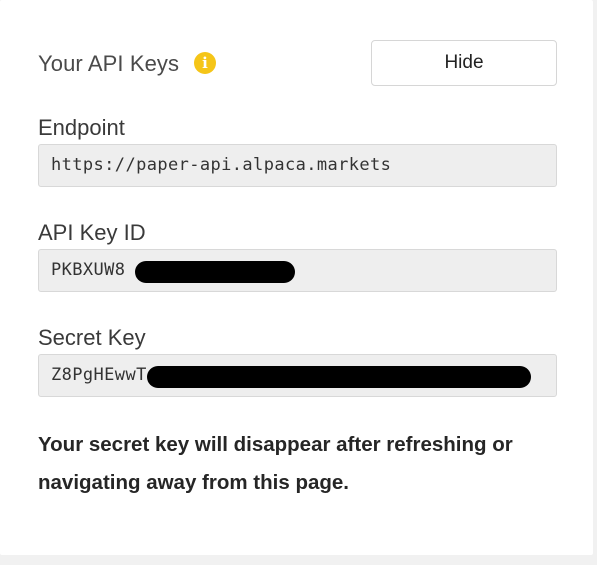 Image resolution: width=597 pixels, height=565 pixels. What do you see at coordinates (92, 337) in the screenshot?
I see `secret-key-label: Secret Key` at bounding box center [92, 337].